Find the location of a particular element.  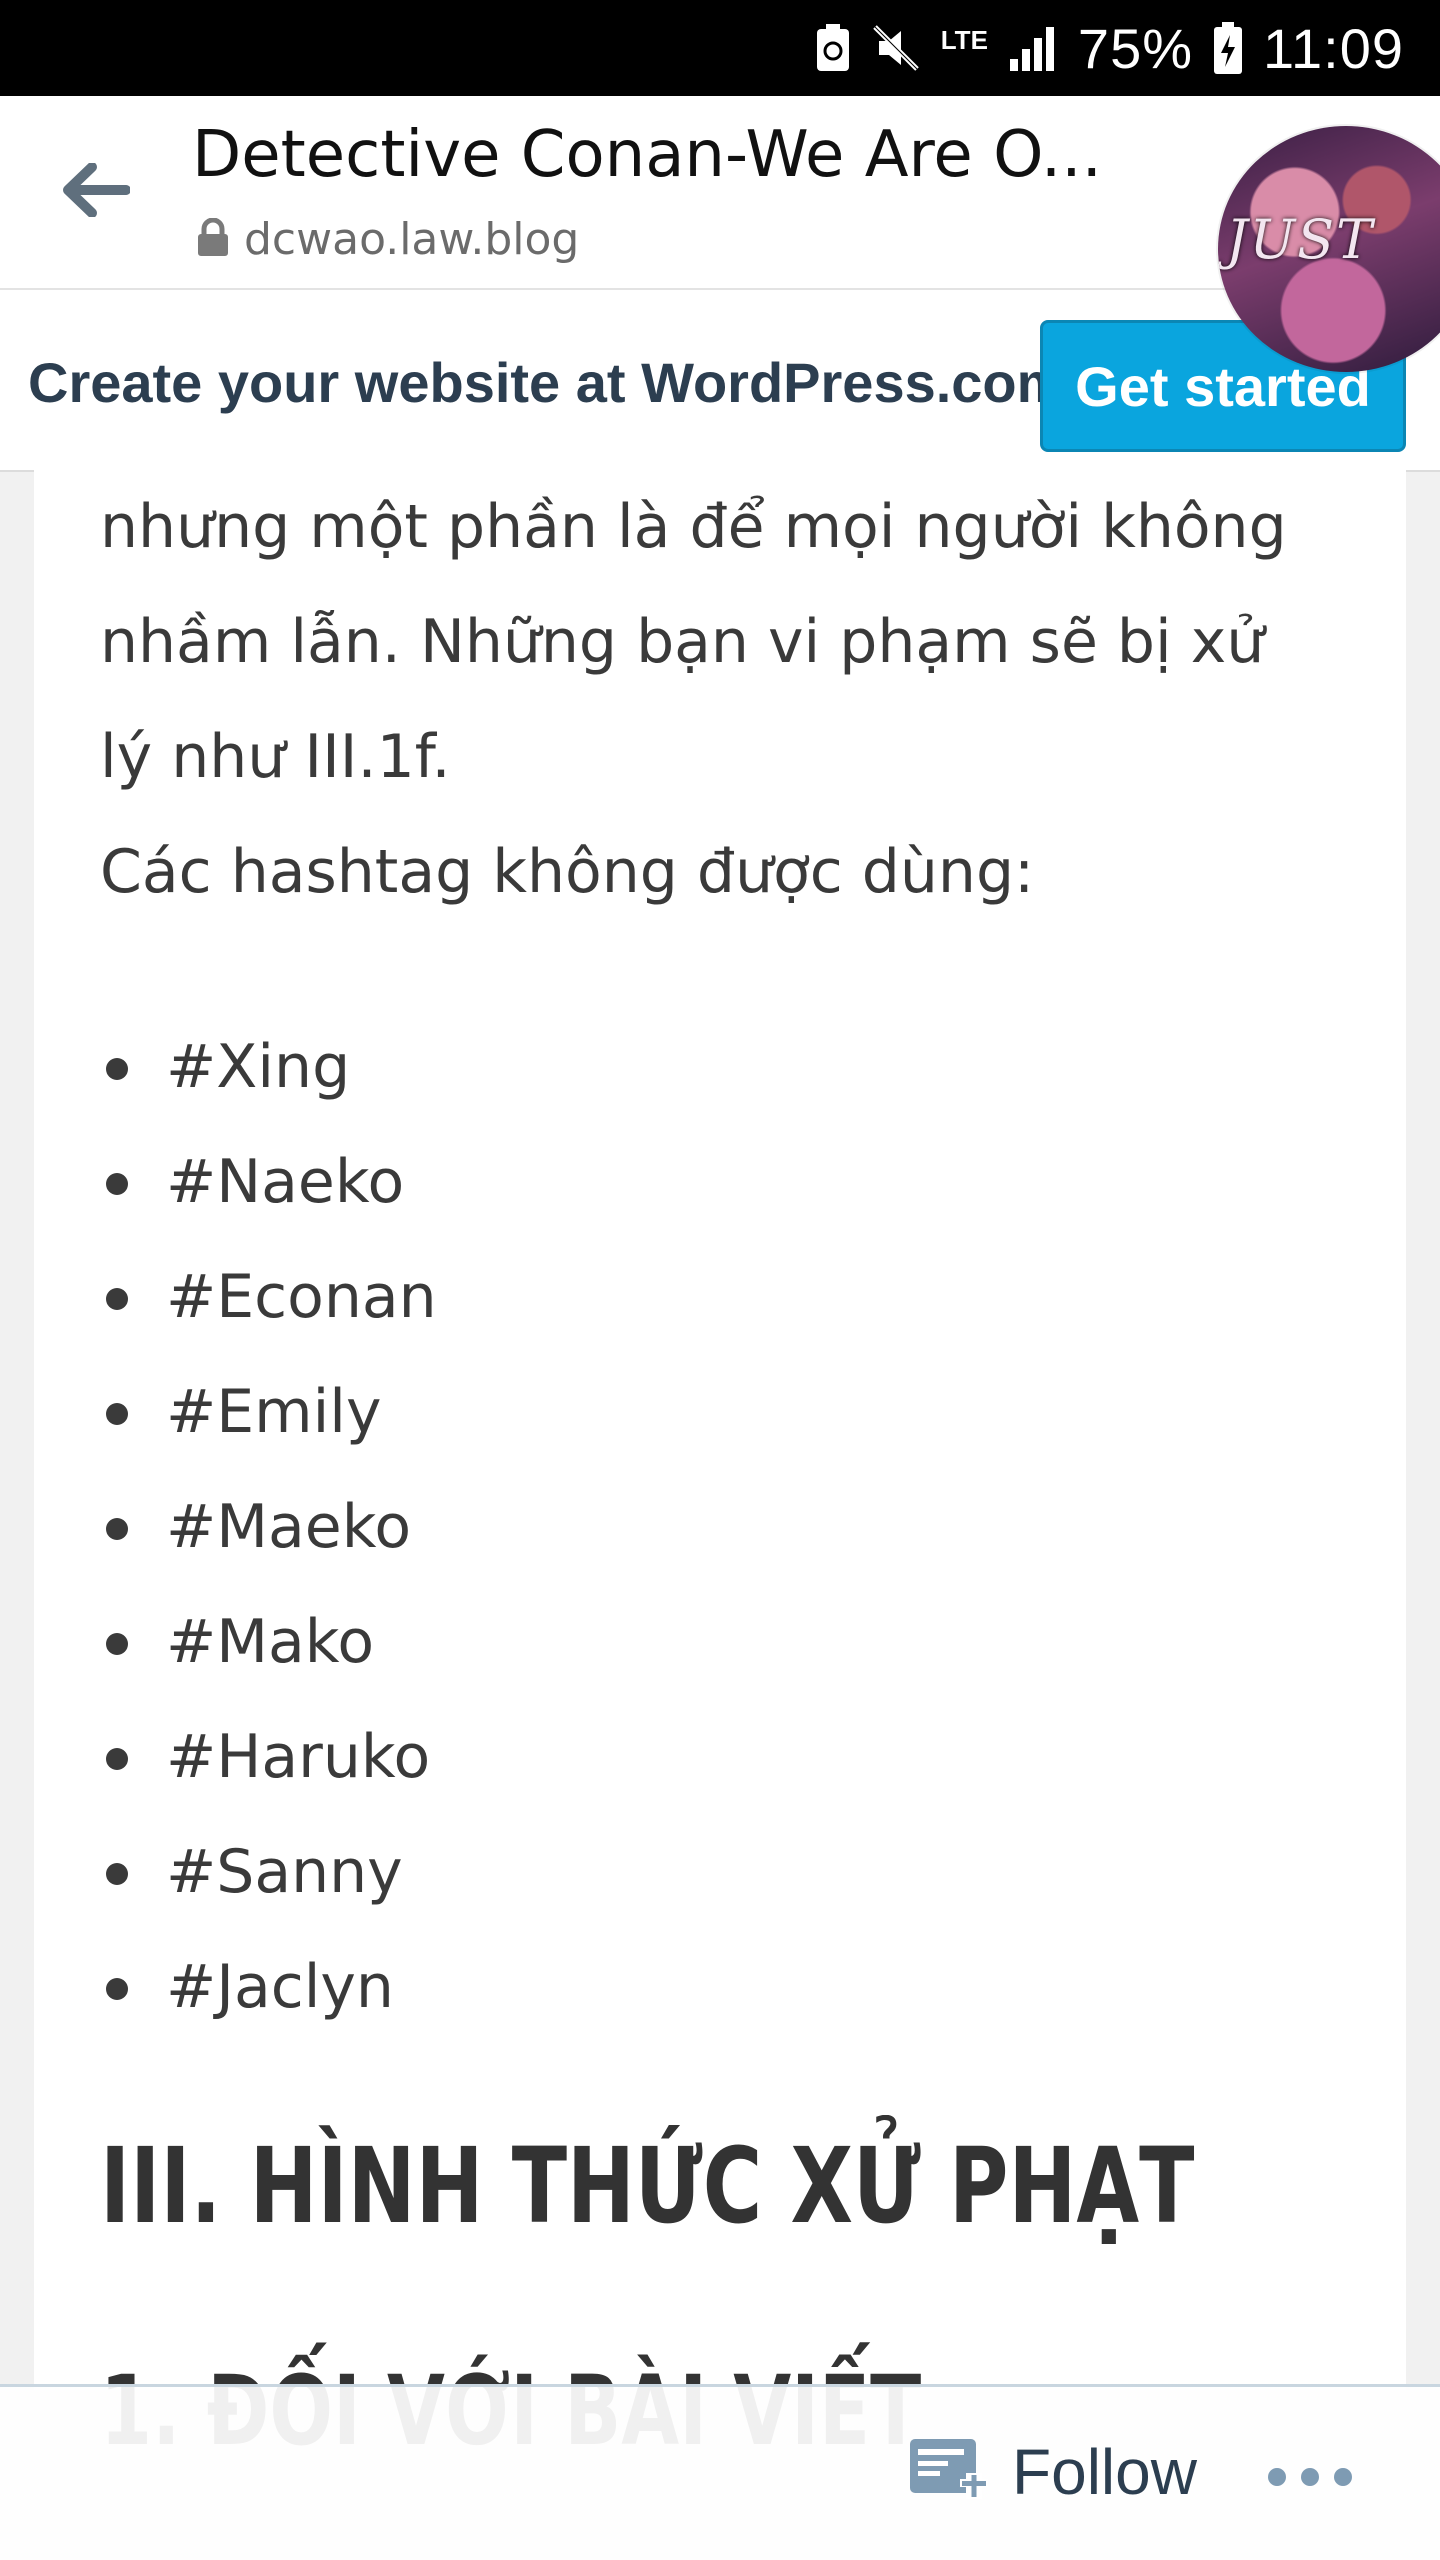

signal-icon is located at coordinates (1033, 48).